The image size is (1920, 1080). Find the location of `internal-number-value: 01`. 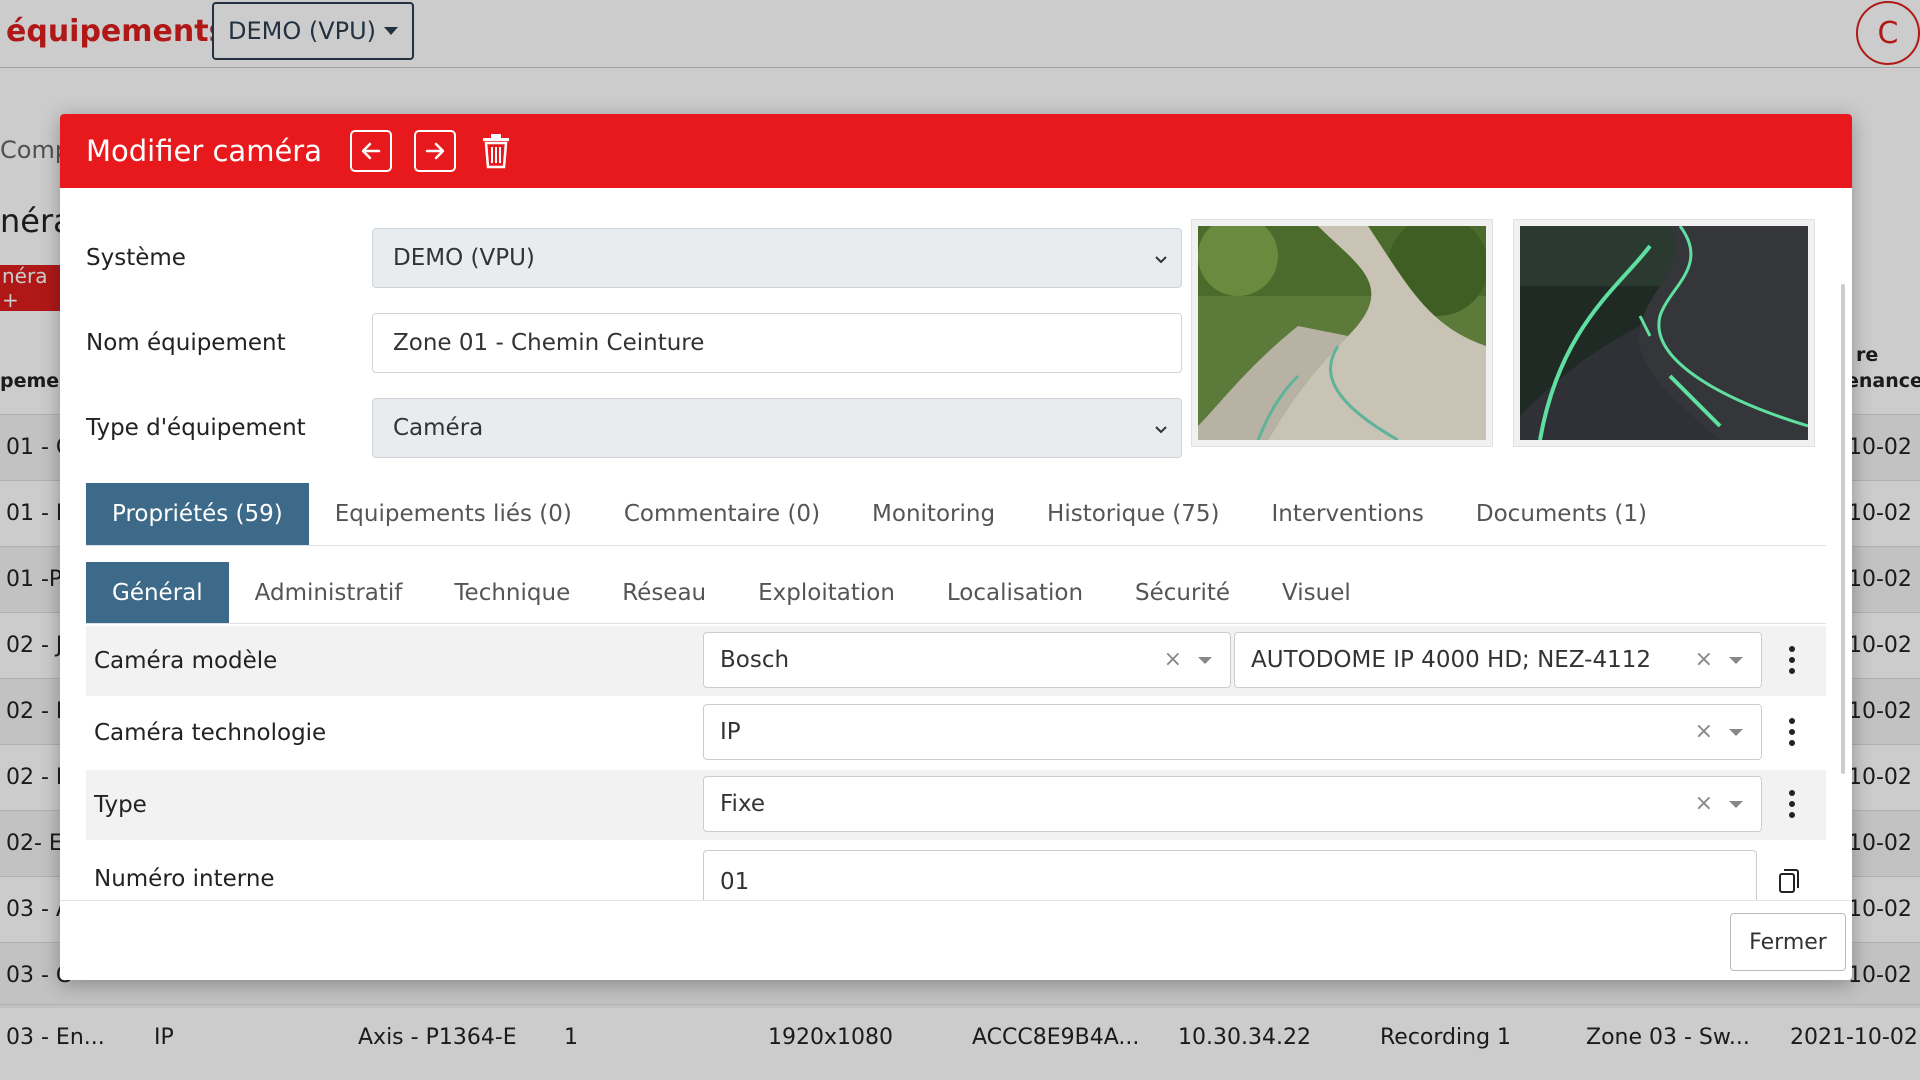

internal-number-value: 01 is located at coordinates (735, 882).